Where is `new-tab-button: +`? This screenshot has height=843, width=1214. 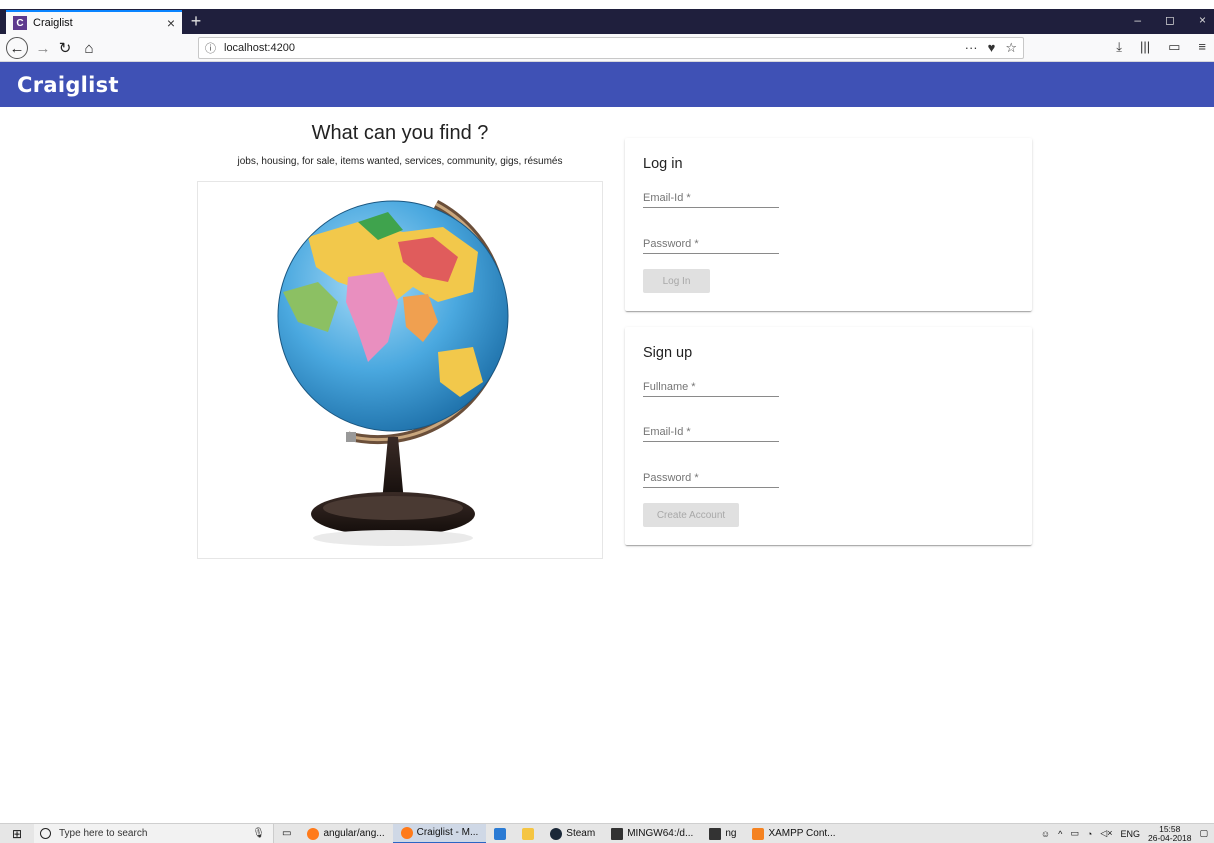 new-tab-button: + is located at coordinates (196, 21).